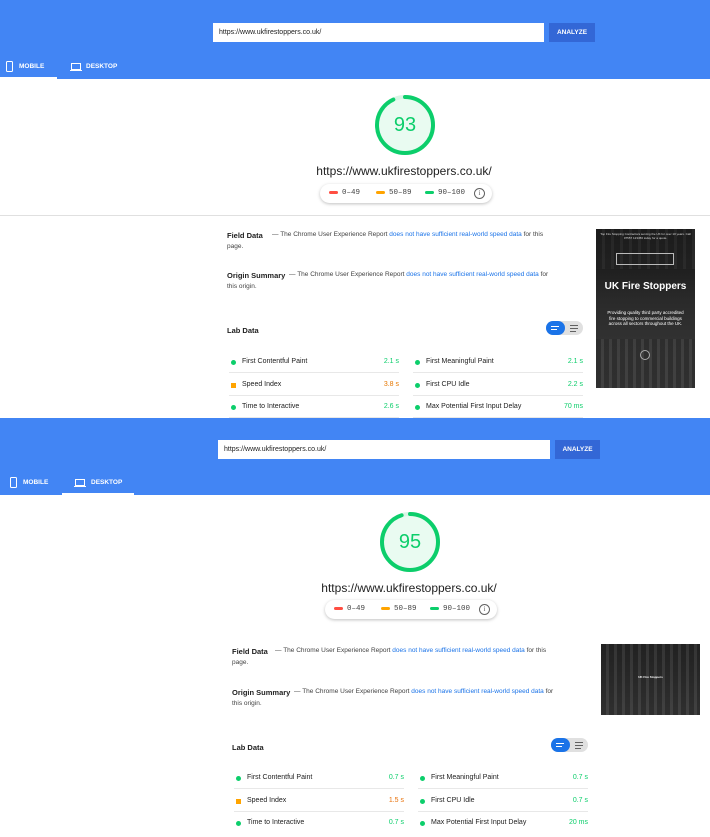 The width and height of the screenshot is (710, 837). Describe the element at coordinates (573, 406) in the screenshot. I see `metric-value: 70 ms` at that location.